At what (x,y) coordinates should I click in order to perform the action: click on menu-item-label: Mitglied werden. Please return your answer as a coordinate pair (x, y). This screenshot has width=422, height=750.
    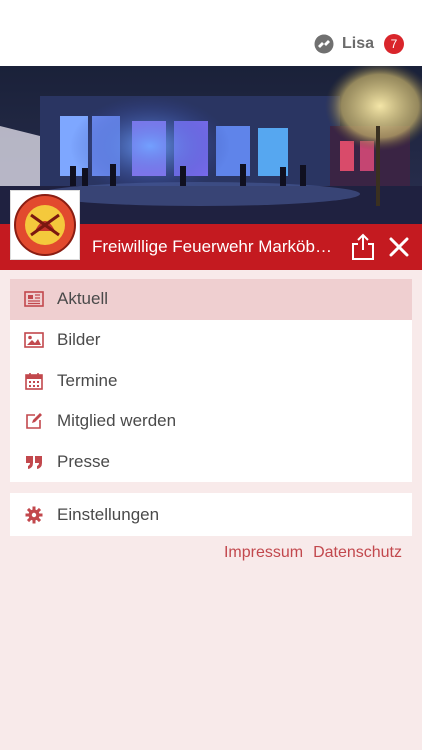
    Looking at the image, I should click on (117, 421).